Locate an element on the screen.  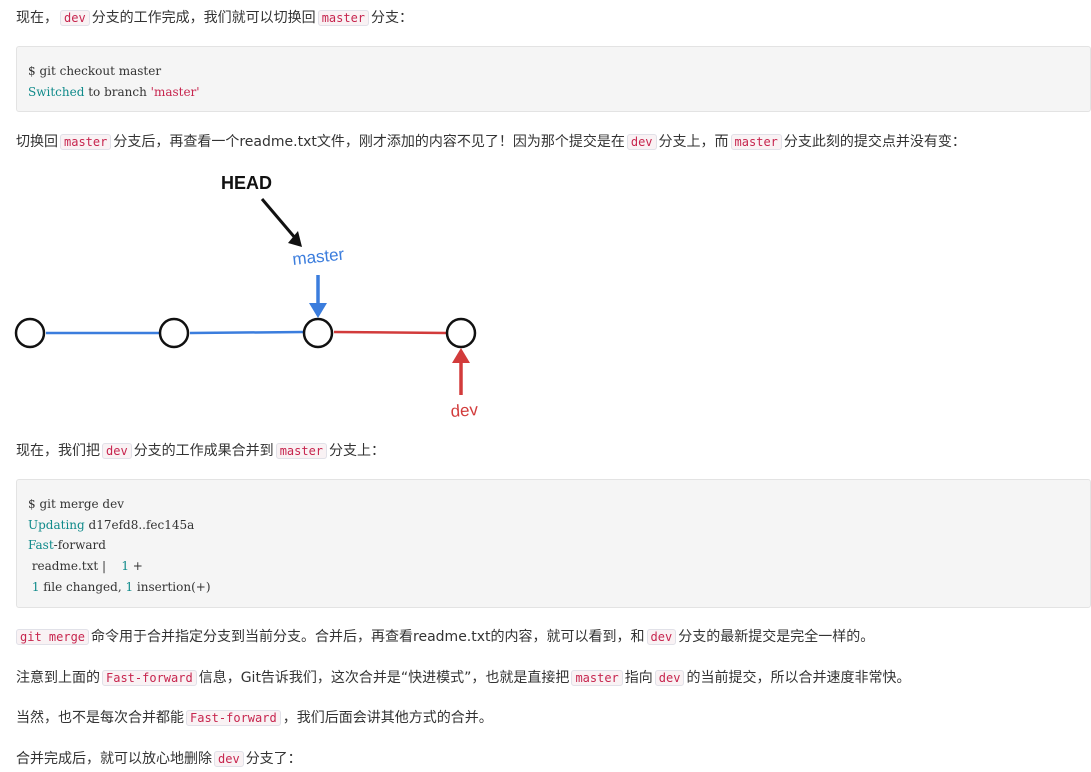
paragraph-merge-intro: 现在，我们把 dev 分支的工作成果合并到 master 分支上： is located at coordinates (200, 451).